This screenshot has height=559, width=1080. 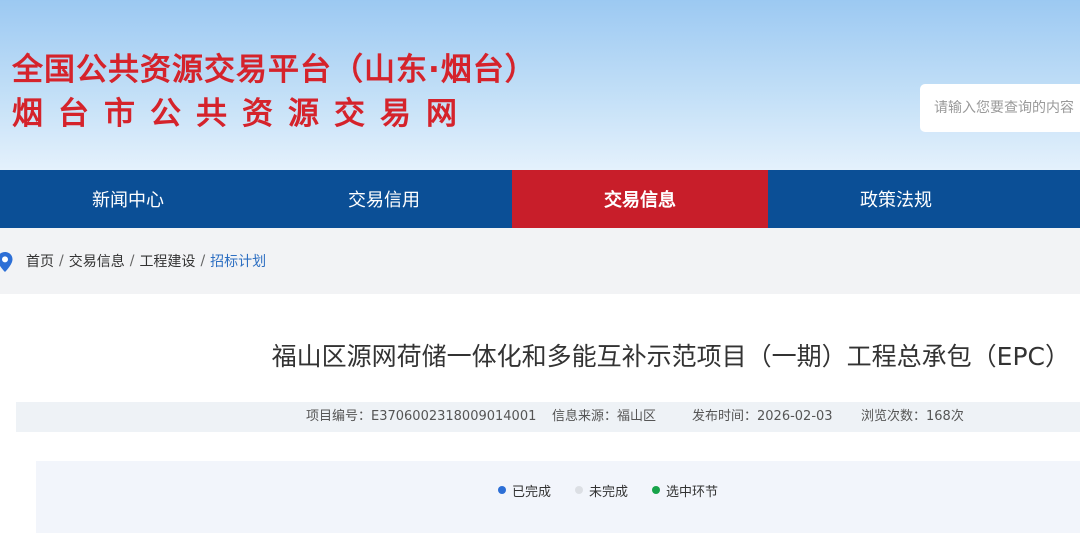 I want to click on main-nav: 新闻中心 交易信用 交易信息 政策法规, so click(x=540, y=199).